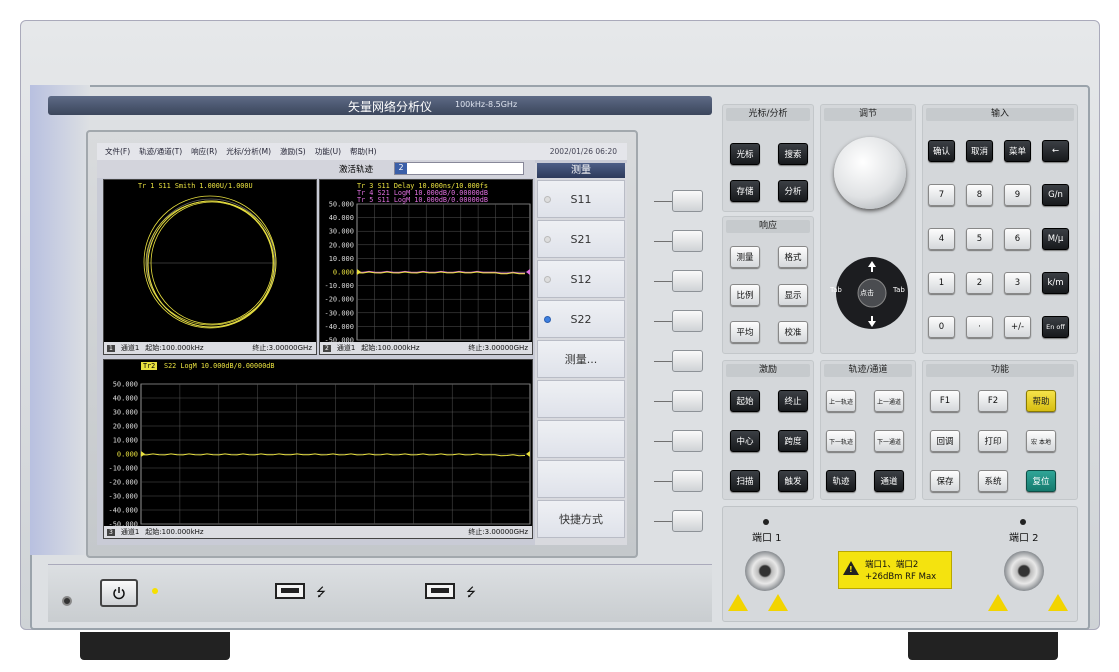 The width and height of the screenshot is (1119, 672). What do you see at coordinates (581, 279) in the screenshot?
I see `softkey-3: S12` at bounding box center [581, 279].